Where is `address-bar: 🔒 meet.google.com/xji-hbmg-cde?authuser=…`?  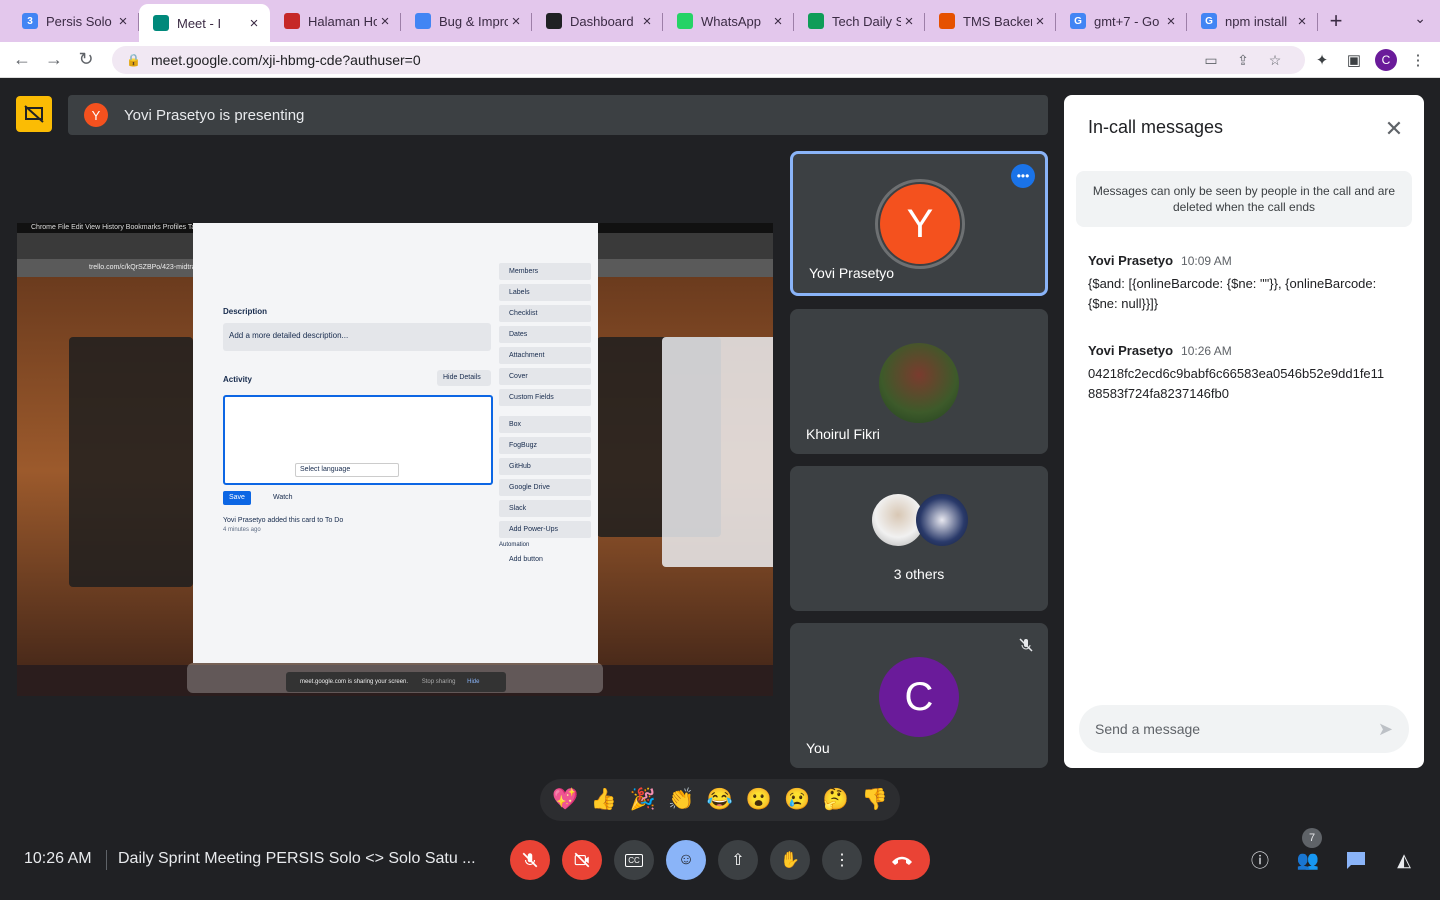 address-bar: 🔒 meet.google.com/xji-hbmg-cde?authuser=… is located at coordinates (708, 60).